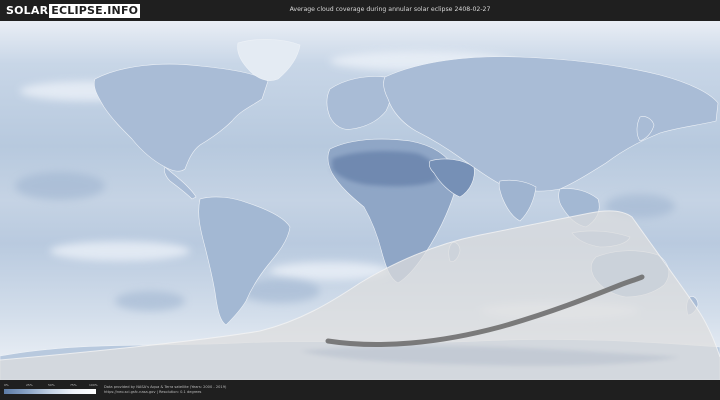 Image resolution: width=720 pixels, height=400 pixels. I want to click on legend-tick-50: 50%, so click(51, 385).